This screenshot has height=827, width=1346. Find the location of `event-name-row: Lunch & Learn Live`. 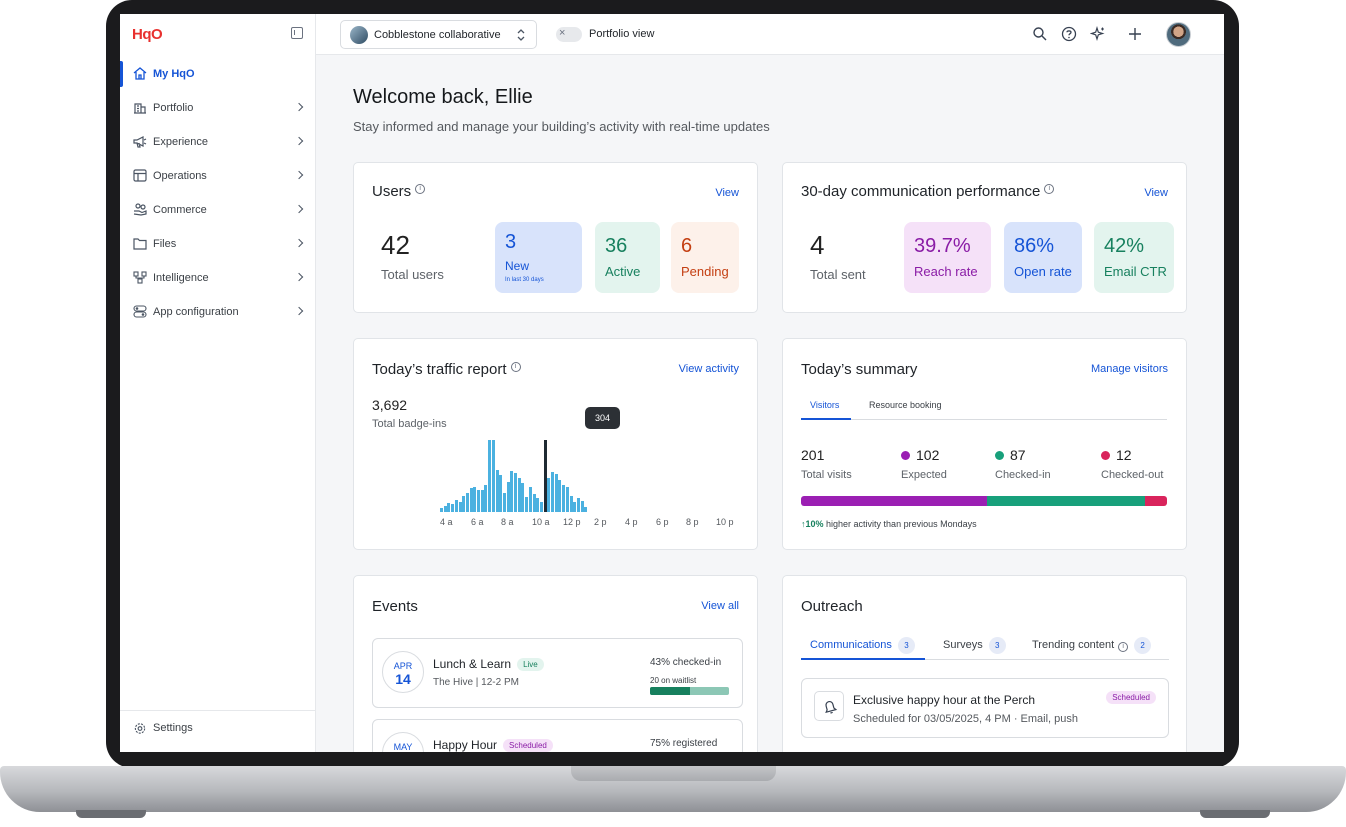

event-name-row: Lunch & Learn Live is located at coordinates (488, 664).